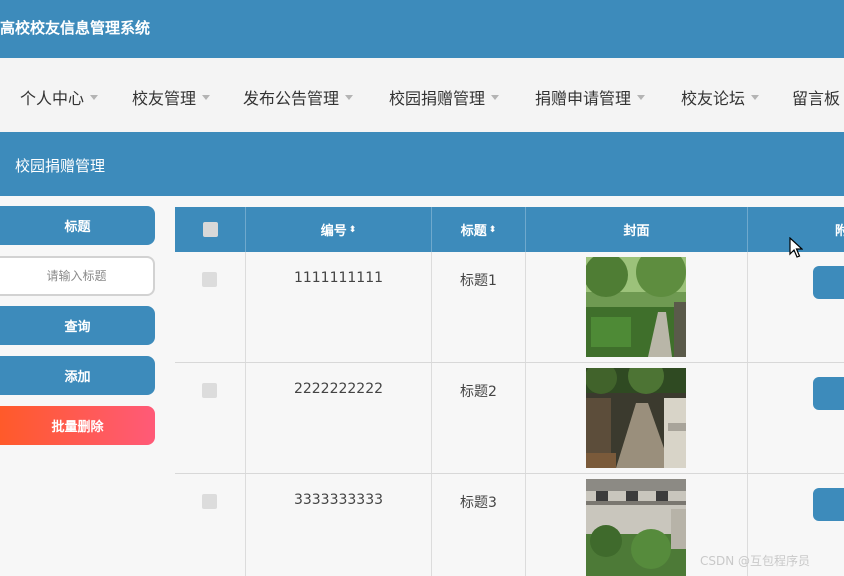  Describe the element at coordinates (478, 392) in the screenshot. I see `row-title: 标题2` at that location.